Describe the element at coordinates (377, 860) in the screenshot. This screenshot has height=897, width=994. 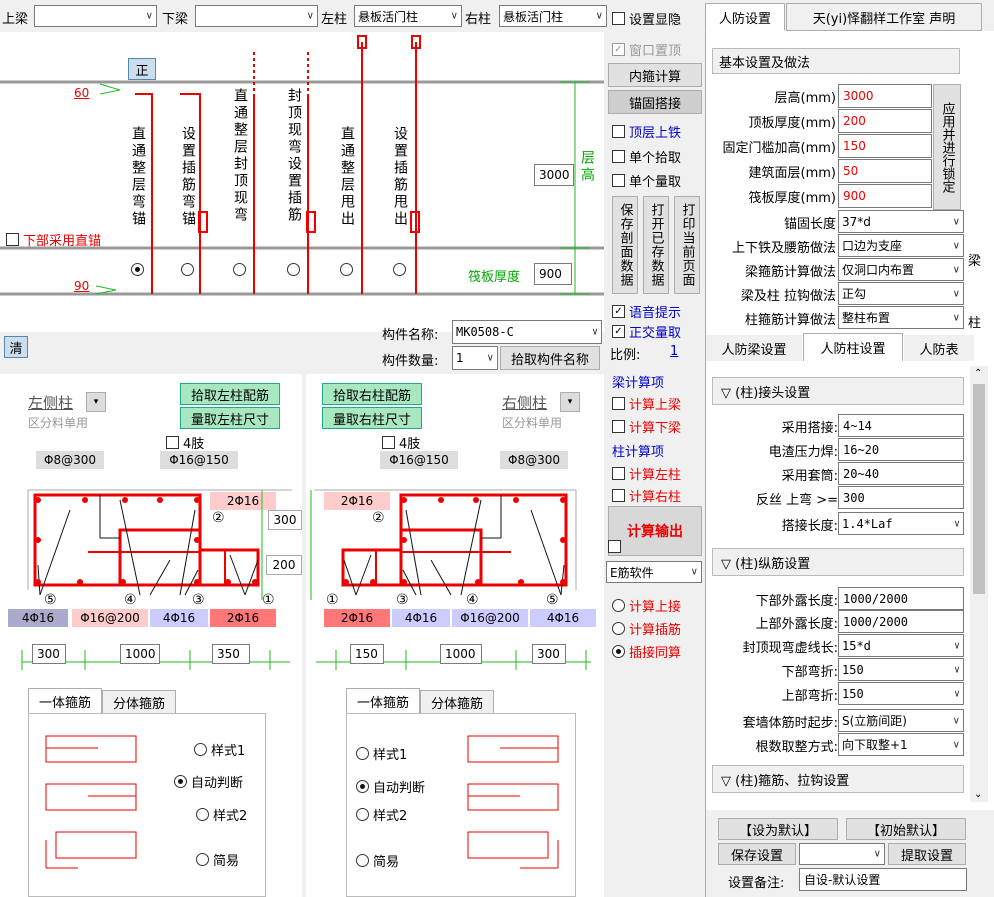
I see `right-simple-radio: 简易` at that location.